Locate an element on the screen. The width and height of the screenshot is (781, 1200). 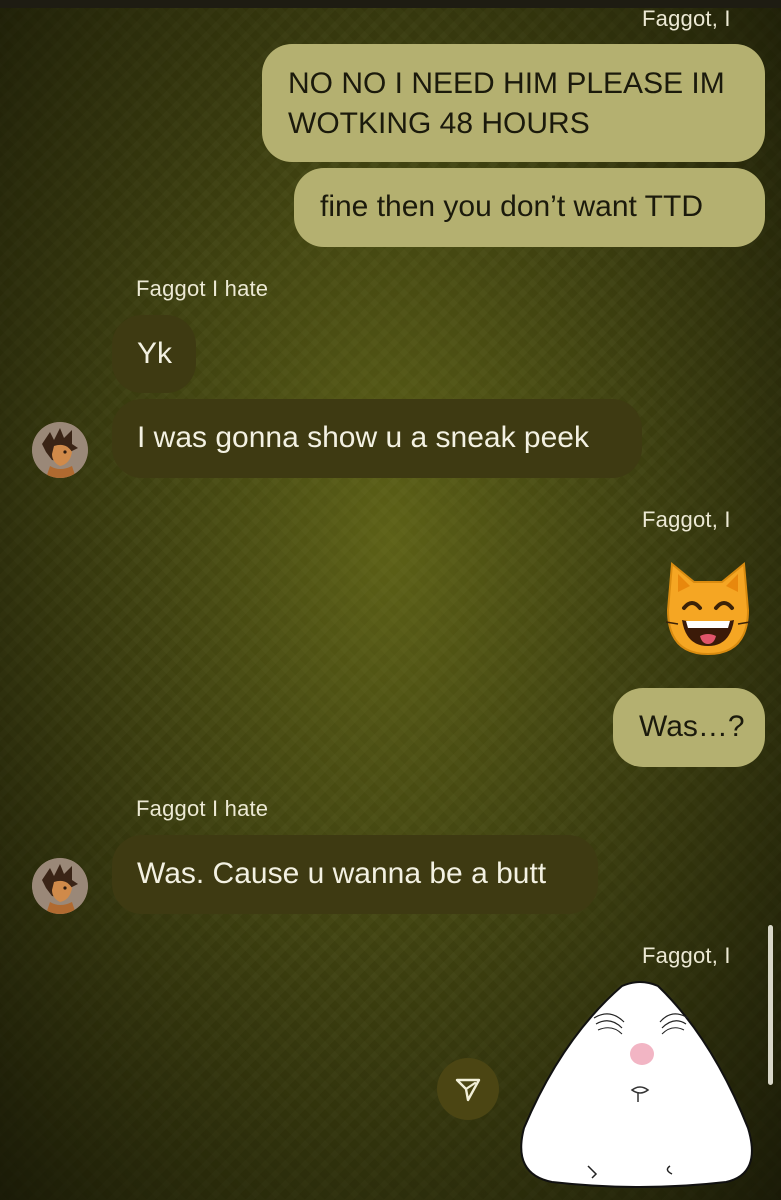
incoming-message: Yk is located at coordinates (154, 354).